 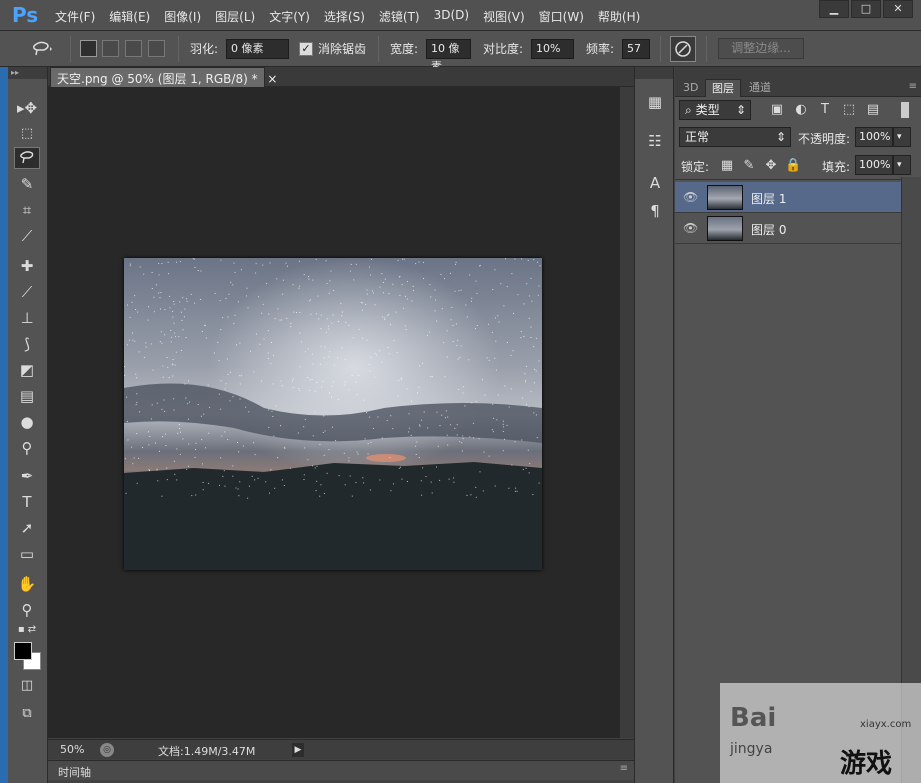 What do you see at coordinates (27, 610) in the screenshot?
I see `zoom-tool-icon: ⚲` at bounding box center [27, 610].